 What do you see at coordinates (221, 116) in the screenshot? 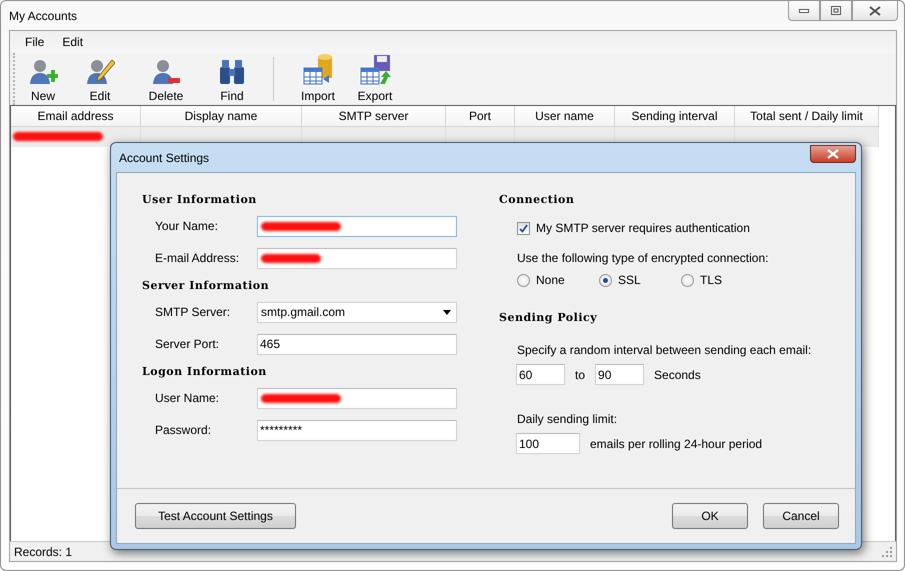
I see `column-header: Display name` at bounding box center [221, 116].